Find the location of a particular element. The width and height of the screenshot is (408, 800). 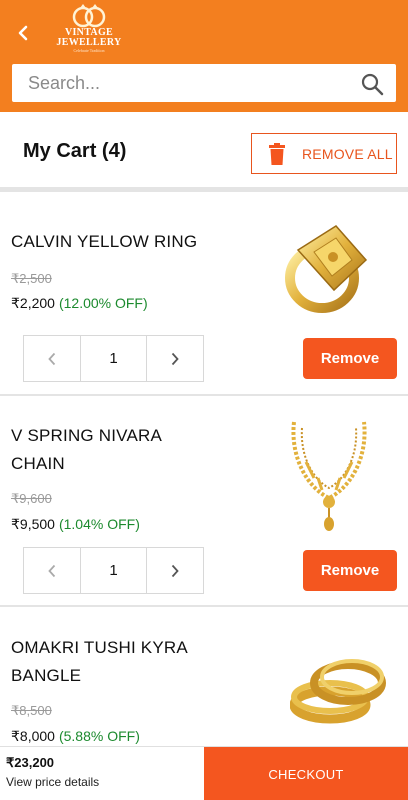

search-bar is located at coordinates (204, 83).